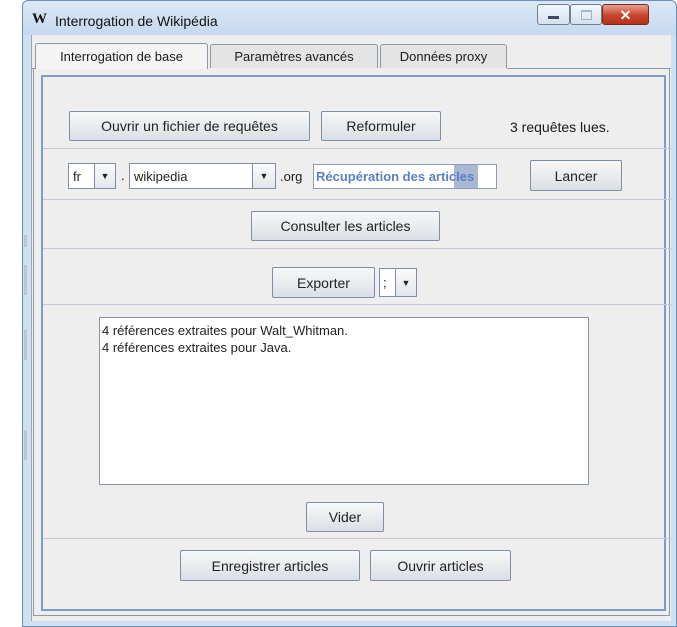 Image resolution: width=677 pixels, height=627 pixels. What do you see at coordinates (291, 176) in the screenshot?
I see `domain-suffix: .org` at bounding box center [291, 176].